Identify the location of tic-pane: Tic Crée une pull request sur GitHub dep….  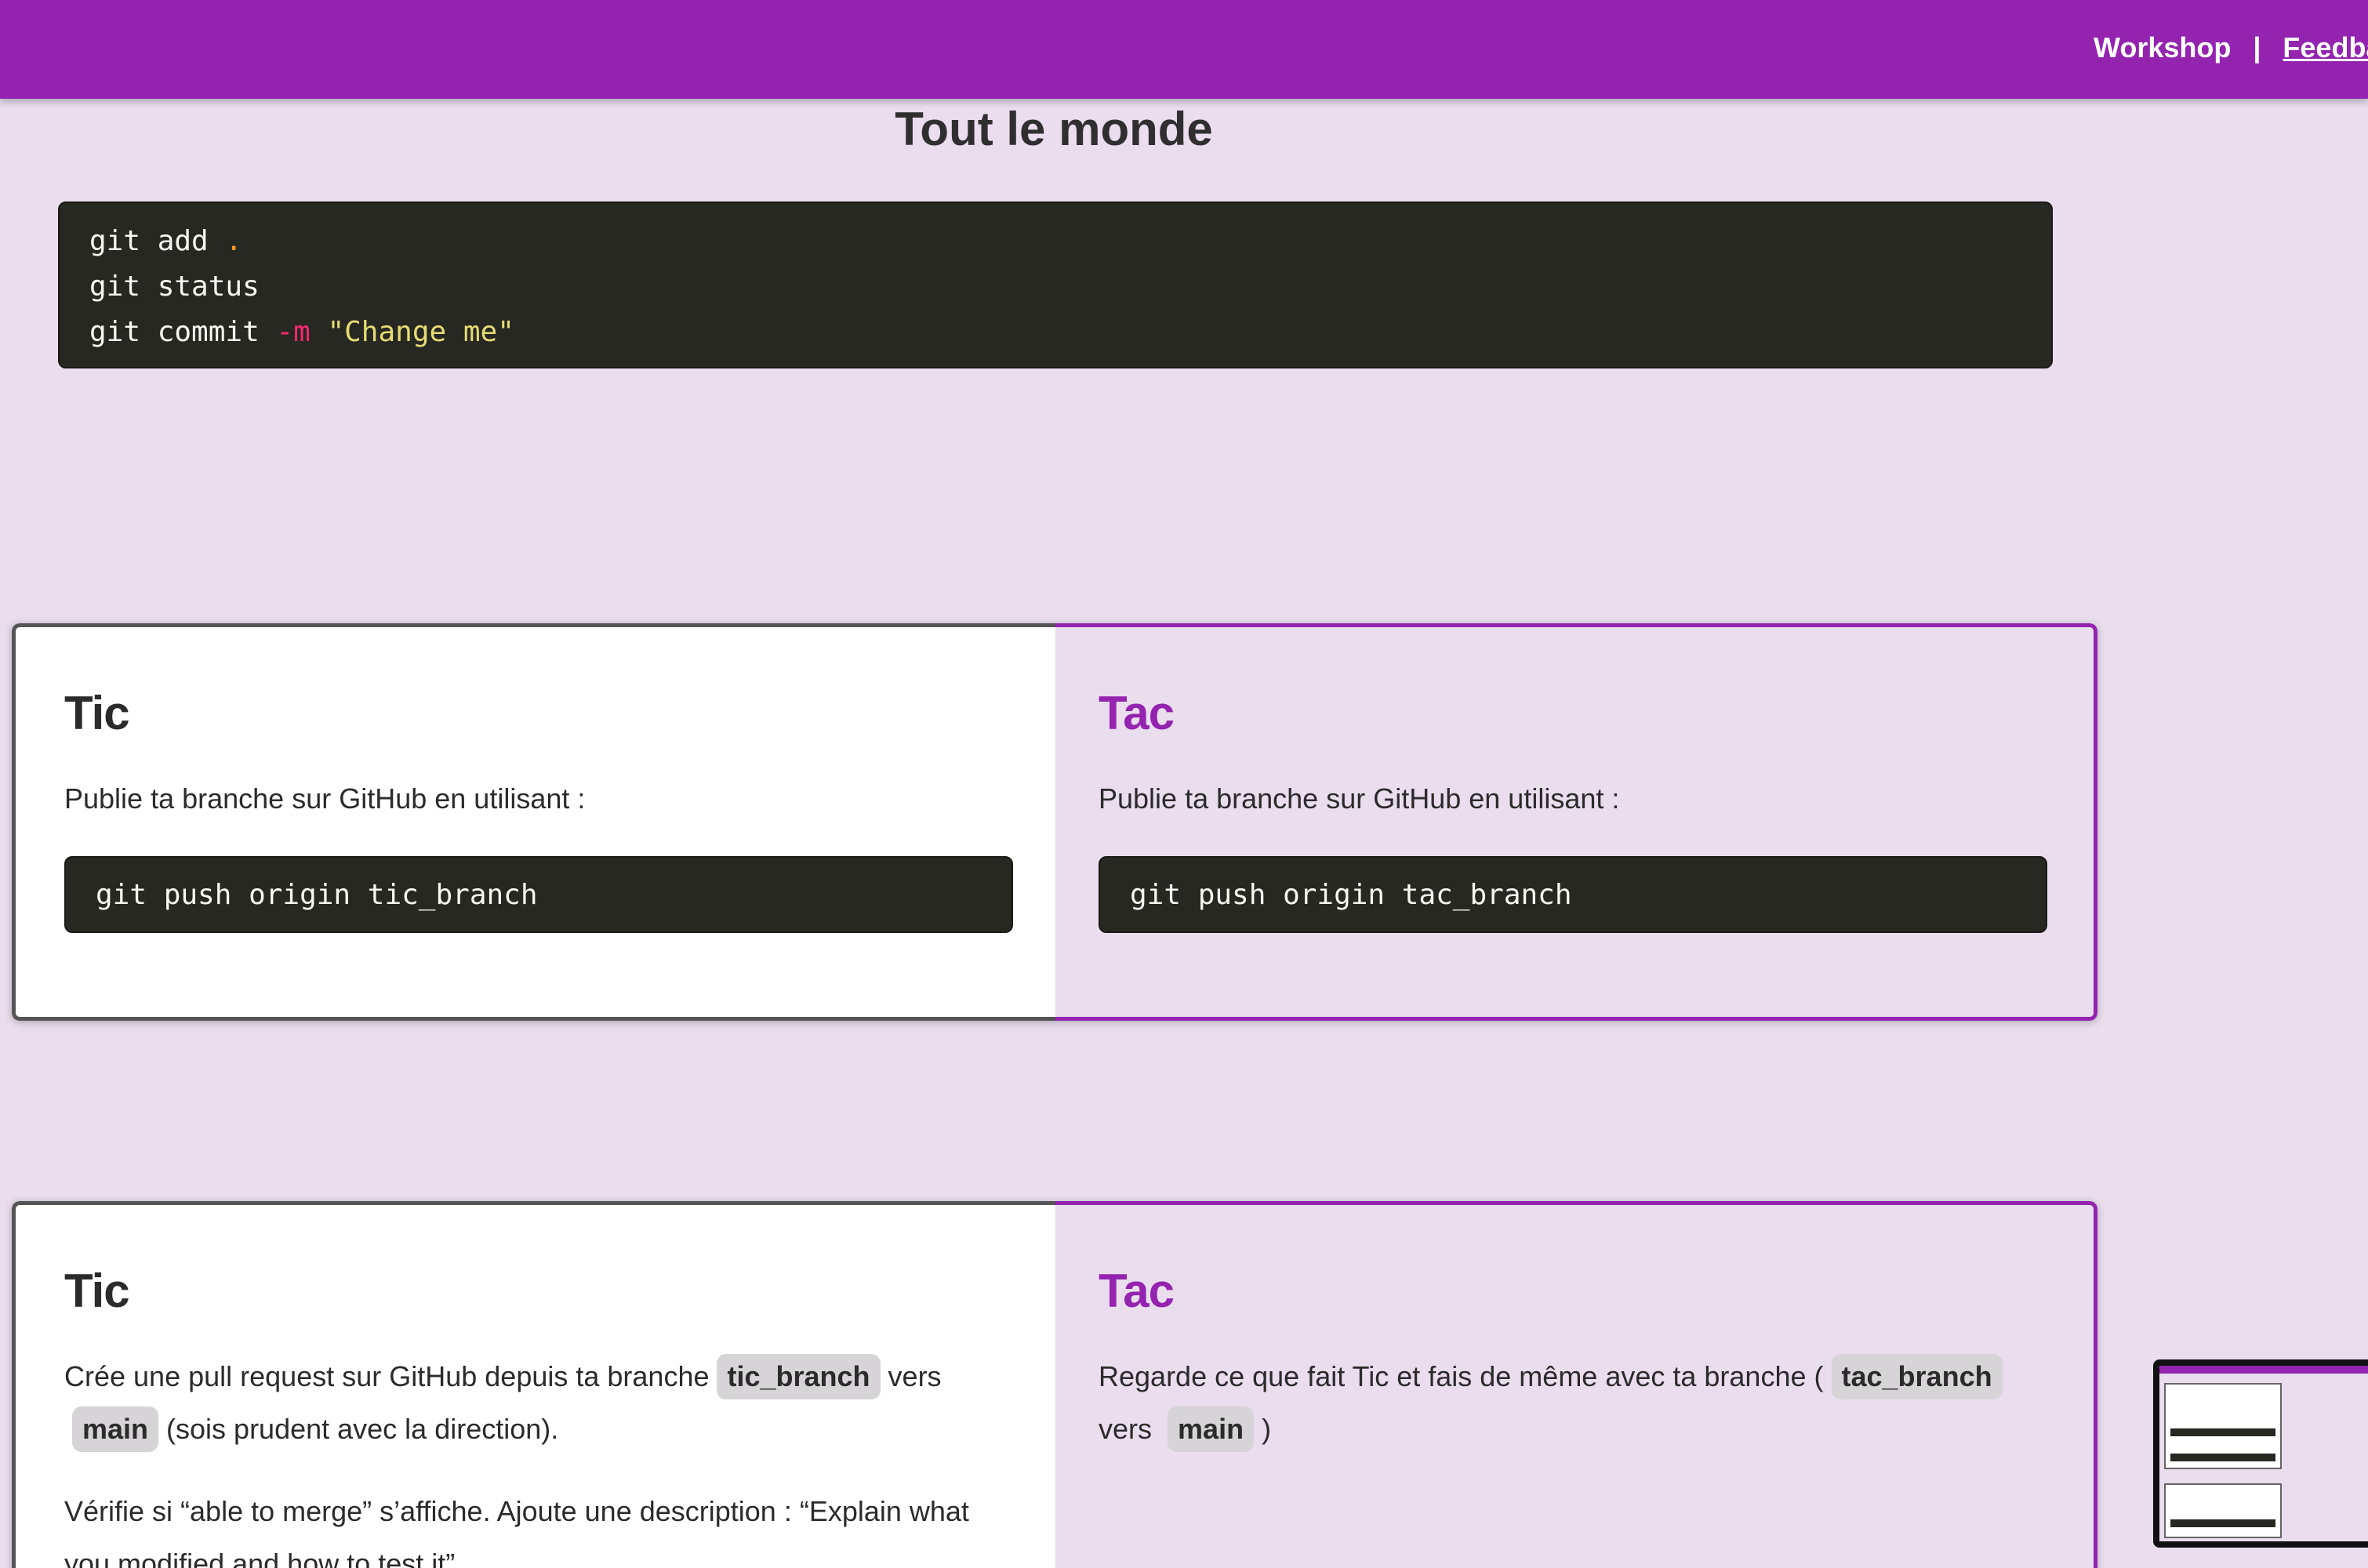
(533, 1384).